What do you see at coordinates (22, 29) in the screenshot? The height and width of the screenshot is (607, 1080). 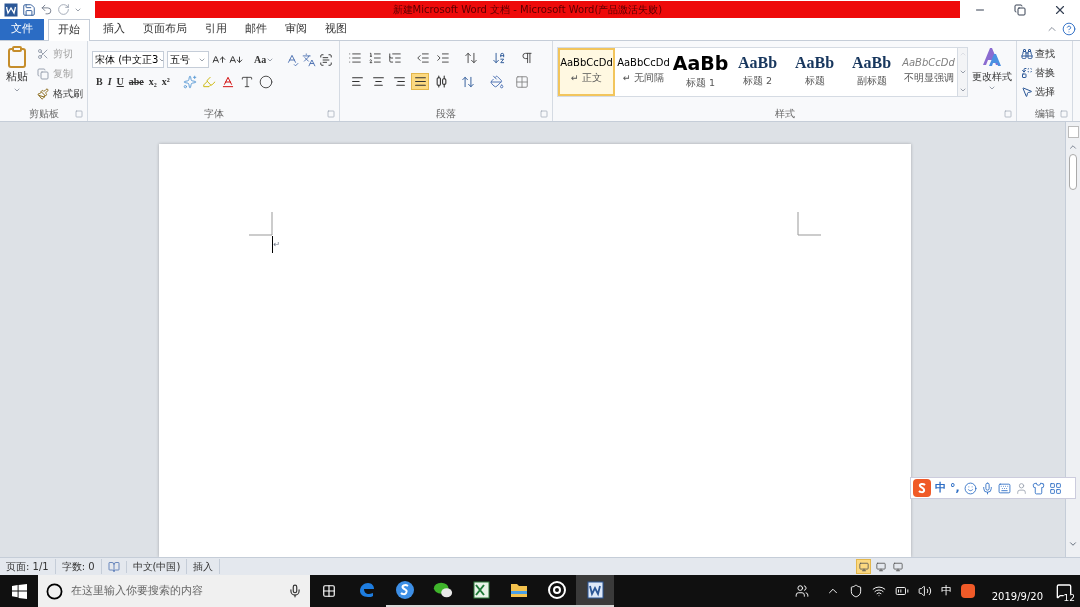 I see `file-tab: 文件` at bounding box center [22, 29].